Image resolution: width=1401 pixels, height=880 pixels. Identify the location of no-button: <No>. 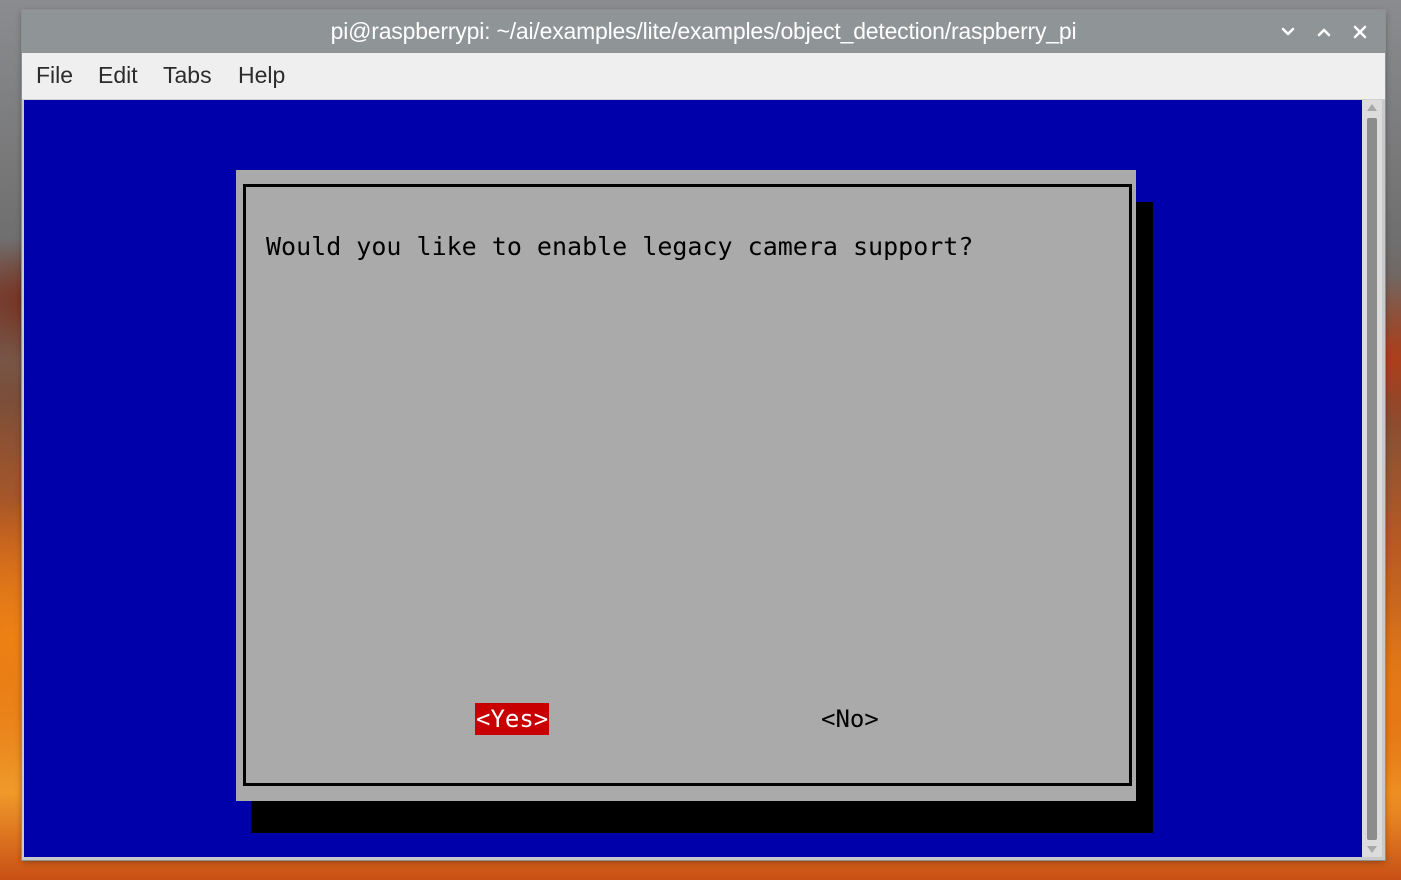
(850, 719).